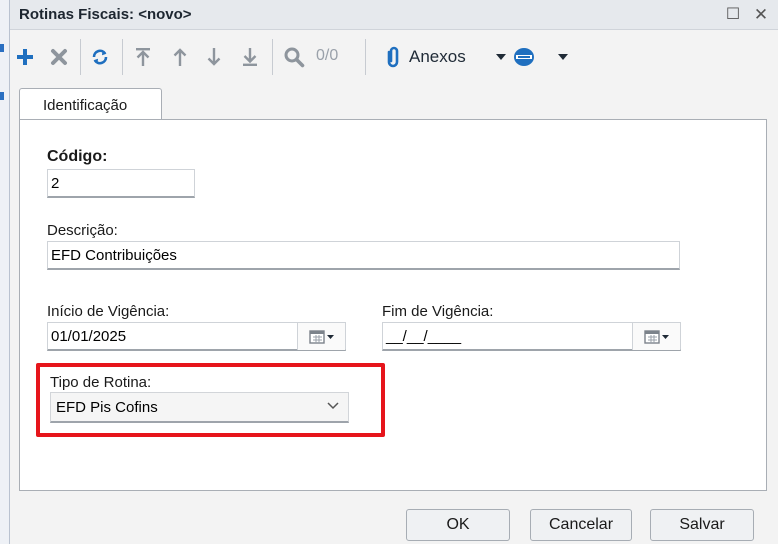  Describe the element at coordinates (55, 183) in the screenshot. I see `codigo-value: 2` at that location.